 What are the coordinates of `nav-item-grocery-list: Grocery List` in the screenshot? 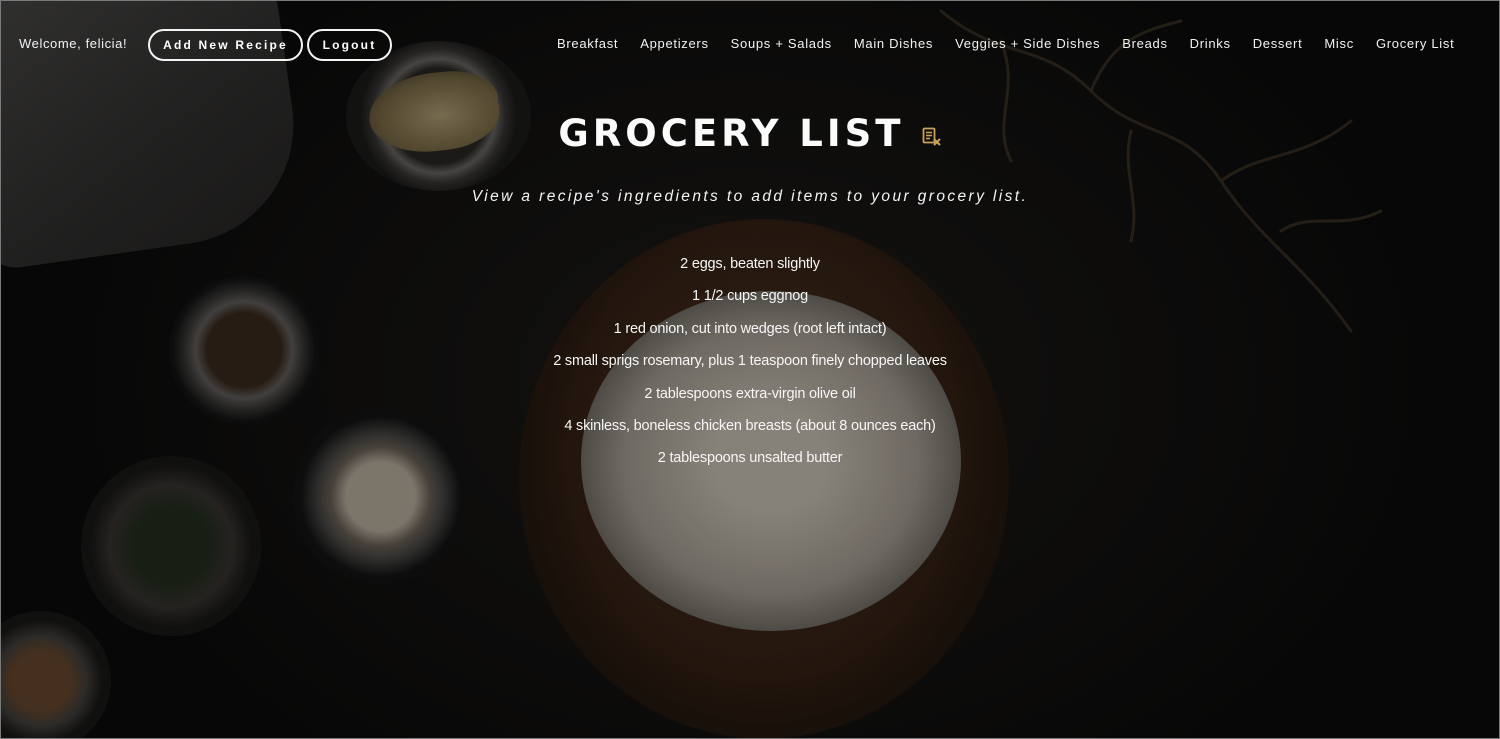 It's located at (1415, 43).